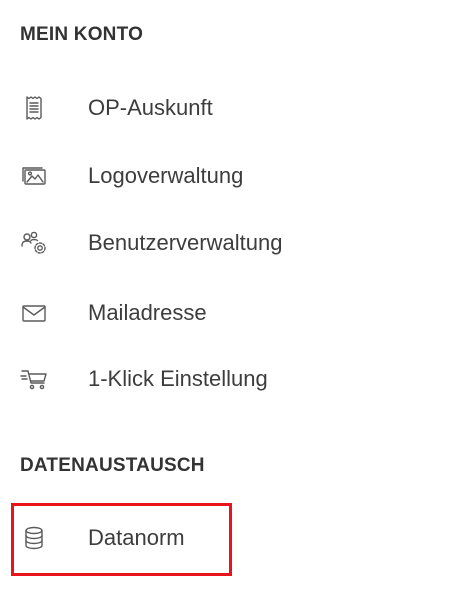  I want to click on menu-item-mailadresse: Mailadresse, so click(112, 313).